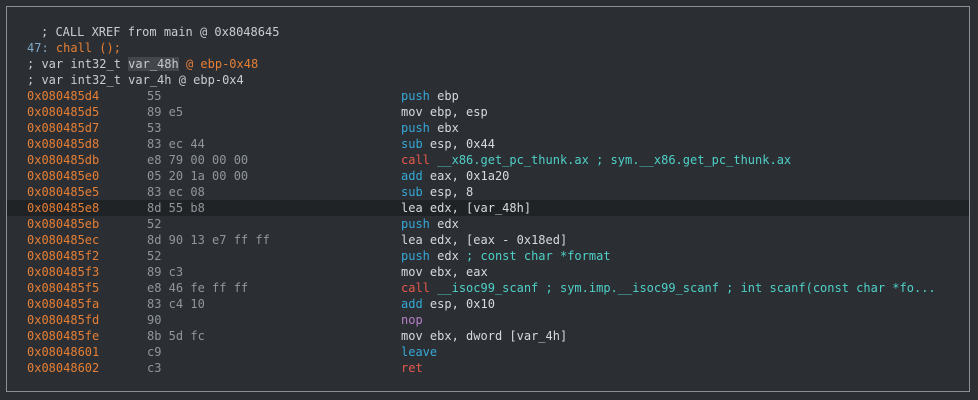 Image resolution: width=978 pixels, height=400 pixels. Describe the element at coordinates (488, 320) in the screenshot. I see `instruction-row: 0x080485fd 90 nop` at that location.